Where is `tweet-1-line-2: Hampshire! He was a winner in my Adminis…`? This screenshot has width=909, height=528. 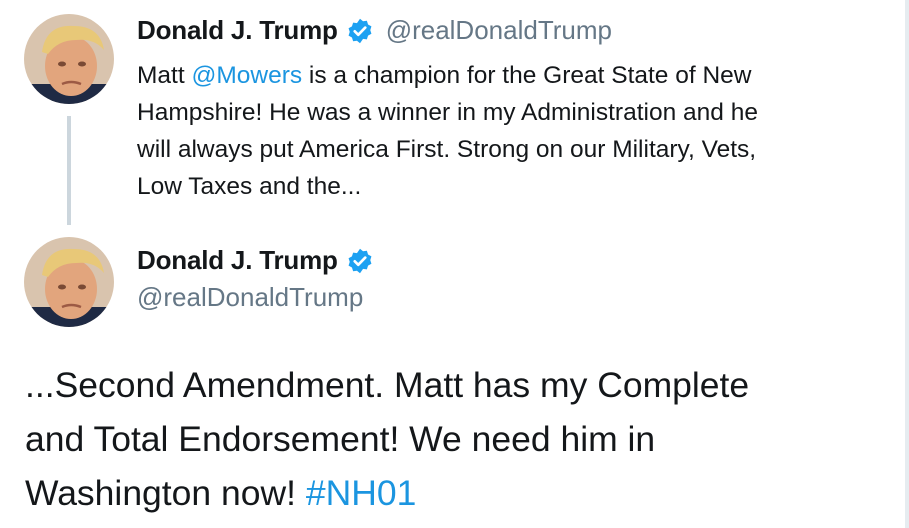 tweet-1-line-2: Hampshire! He was a winner in my Adminis… is located at coordinates (447, 112).